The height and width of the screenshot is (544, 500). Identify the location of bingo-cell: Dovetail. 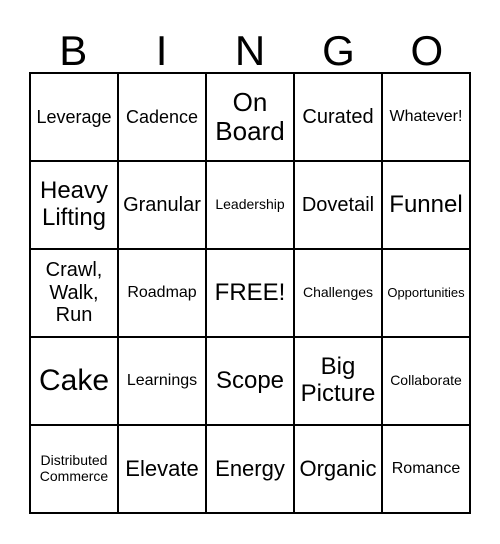
(338, 205).